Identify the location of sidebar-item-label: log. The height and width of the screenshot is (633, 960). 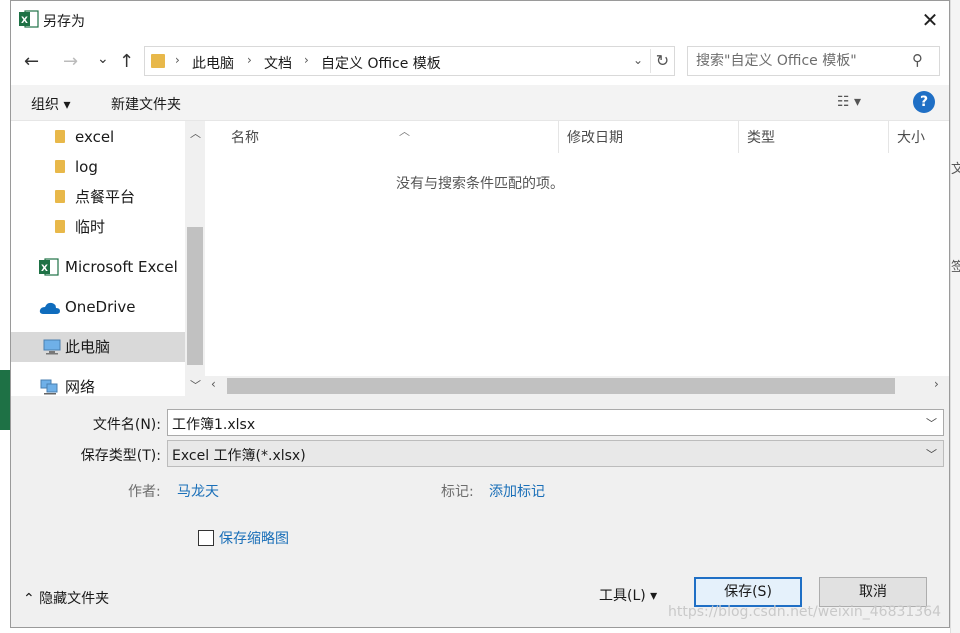
(86, 167).